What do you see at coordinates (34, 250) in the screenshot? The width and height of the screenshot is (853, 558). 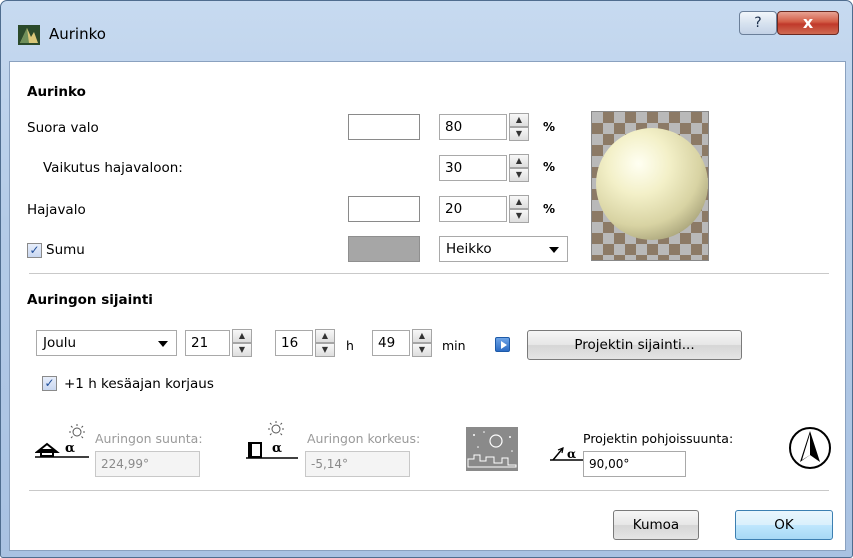 I see `fog-checkbox: ✓` at bounding box center [34, 250].